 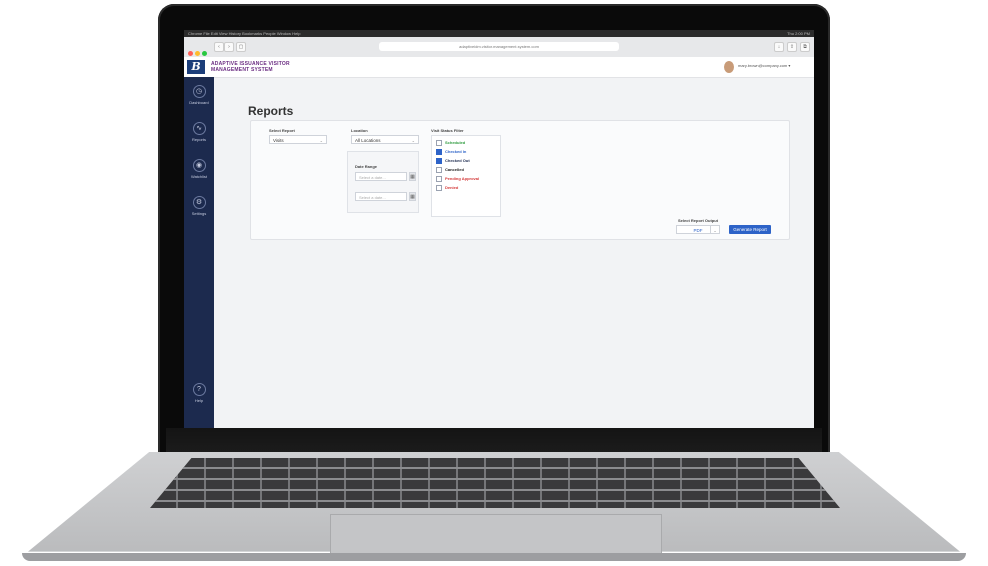 I want to click on generate-report-button: Generate Report, so click(x=750, y=229).